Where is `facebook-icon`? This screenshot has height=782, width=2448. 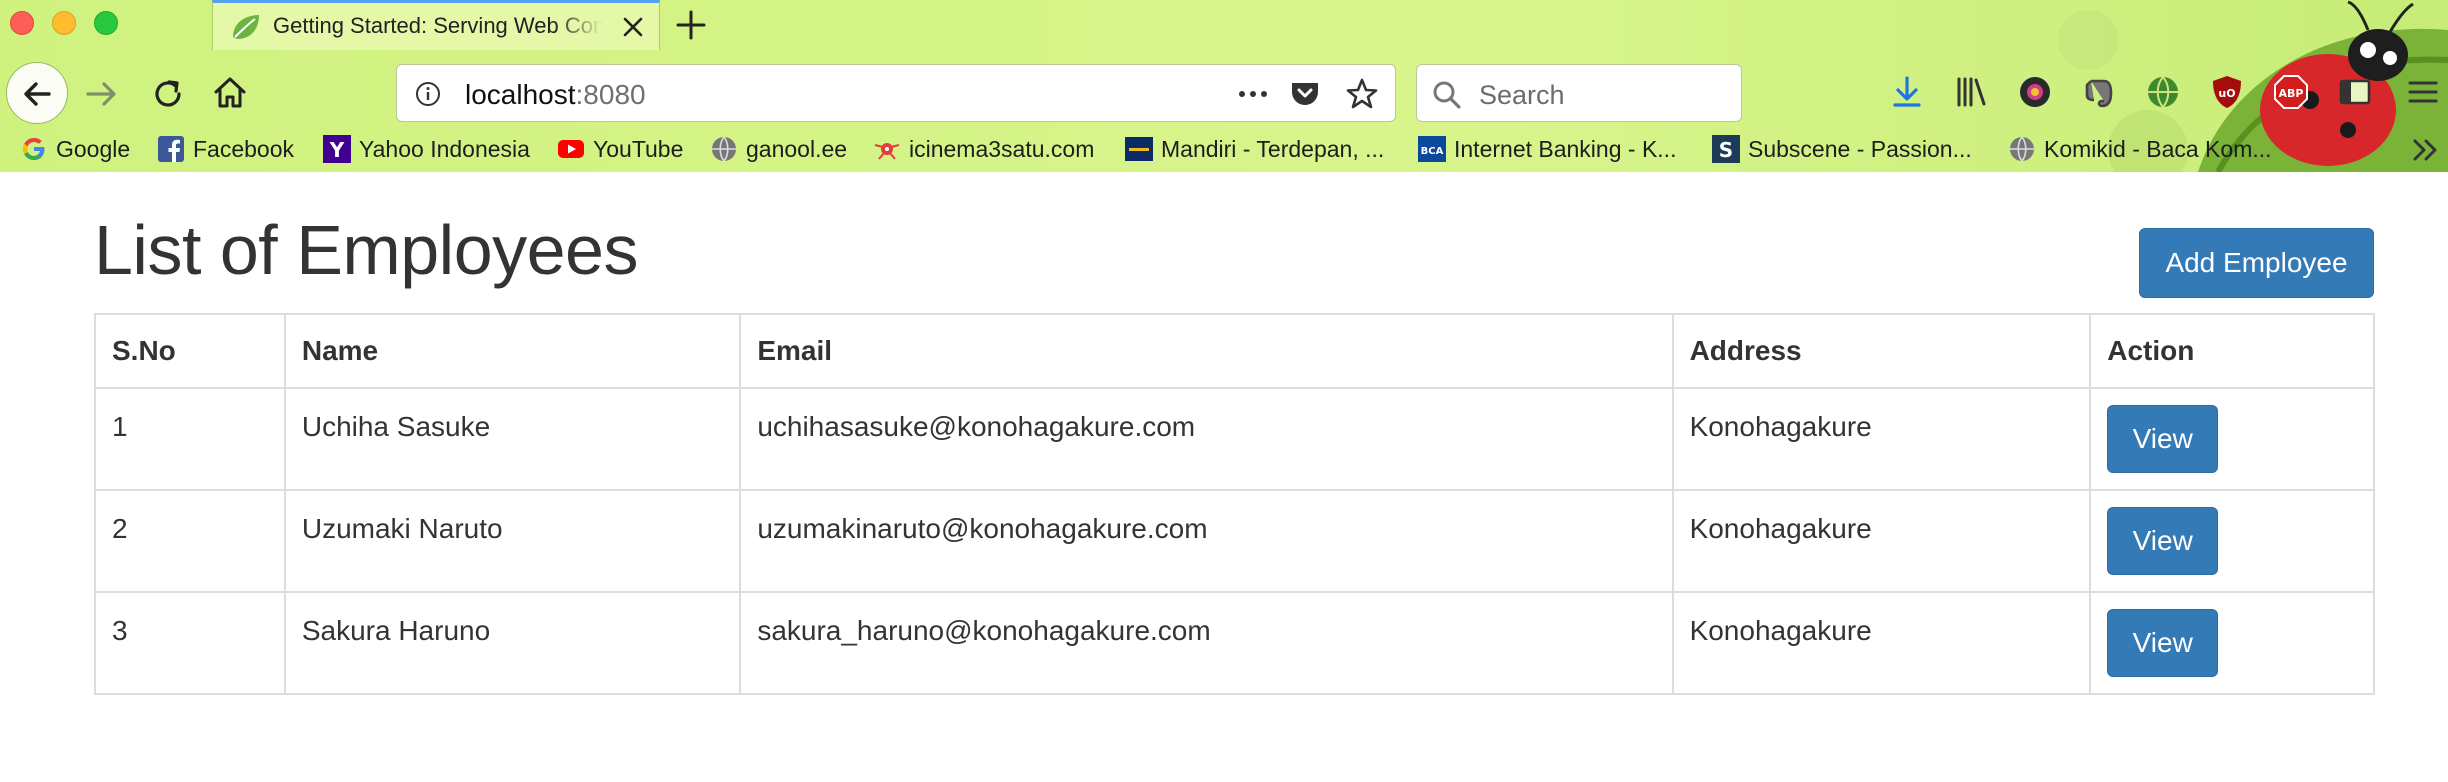
facebook-icon is located at coordinates (171, 149).